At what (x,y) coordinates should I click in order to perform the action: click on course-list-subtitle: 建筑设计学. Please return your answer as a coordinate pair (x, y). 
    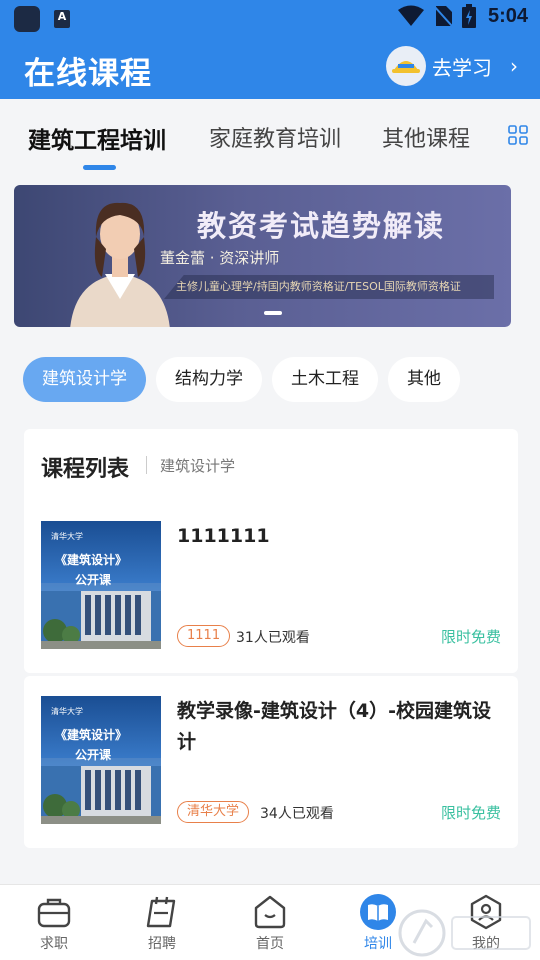
    Looking at the image, I should click on (198, 466).